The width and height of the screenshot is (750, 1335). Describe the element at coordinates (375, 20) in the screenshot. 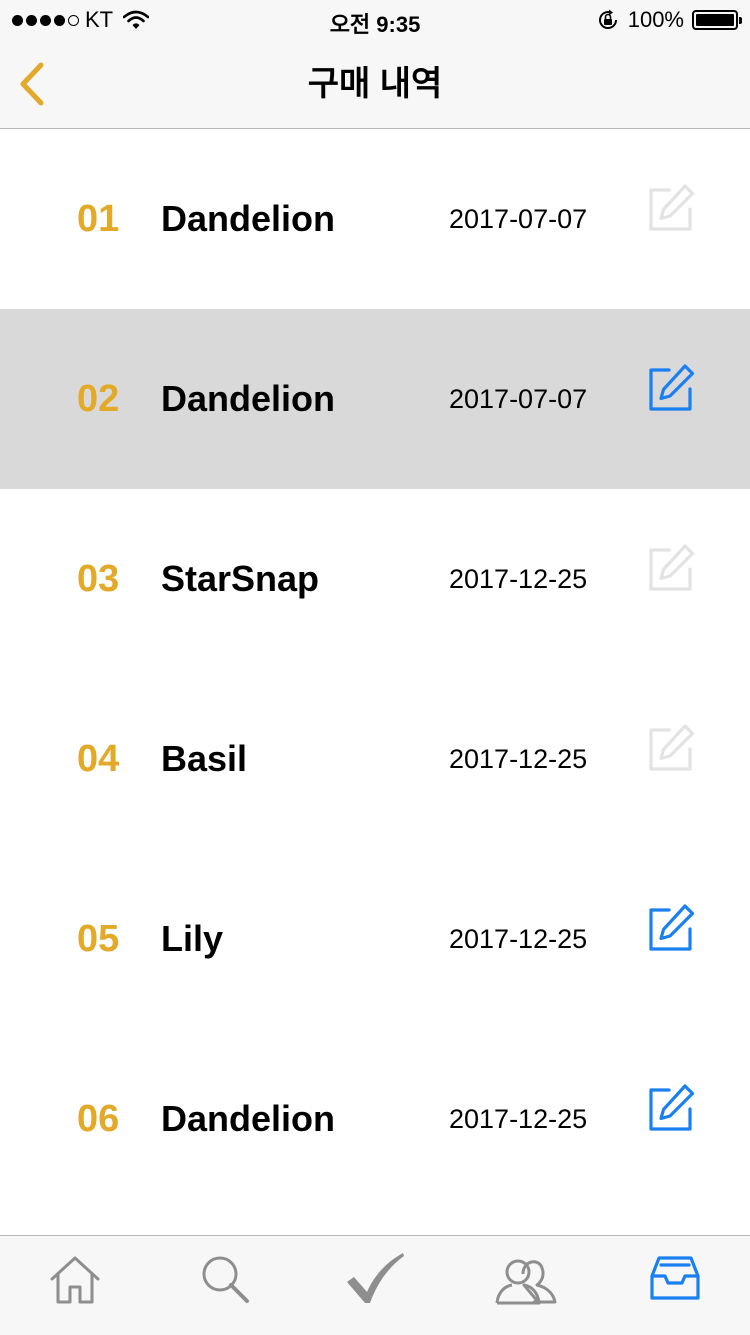

I see `status-bar: KT 오전 9:35 100%` at that location.